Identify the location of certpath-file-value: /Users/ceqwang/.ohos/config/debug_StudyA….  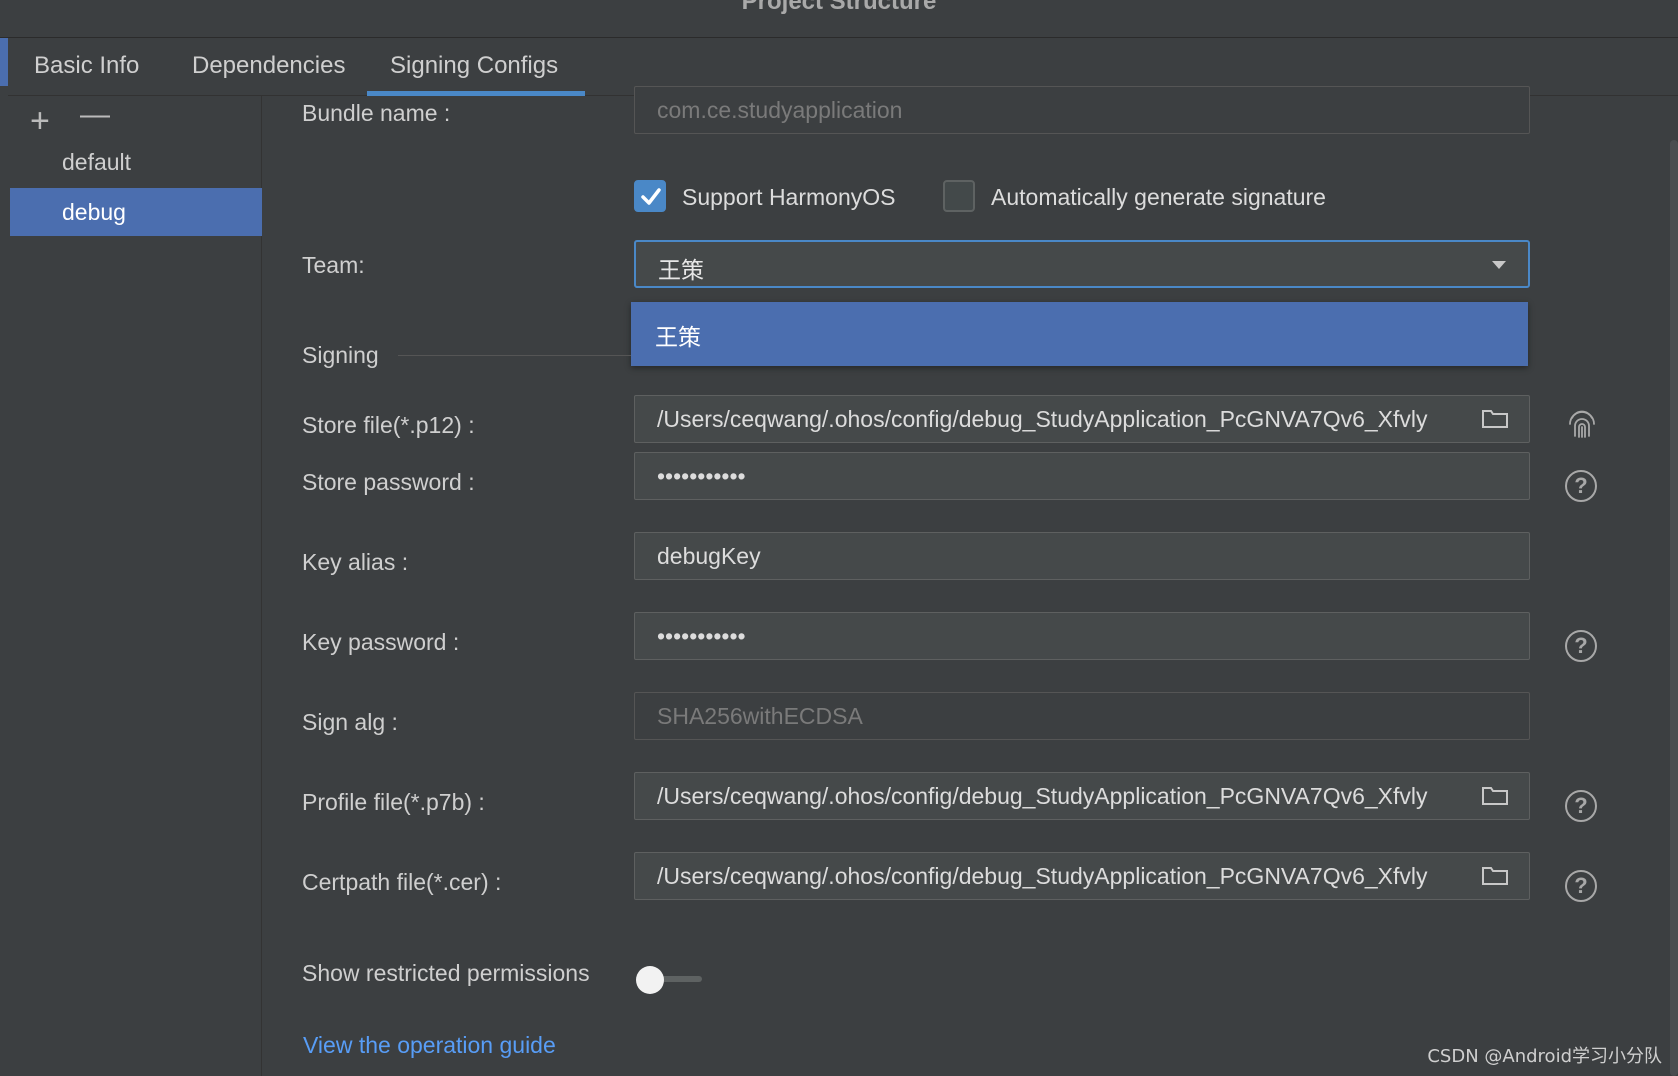
(1042, 876).